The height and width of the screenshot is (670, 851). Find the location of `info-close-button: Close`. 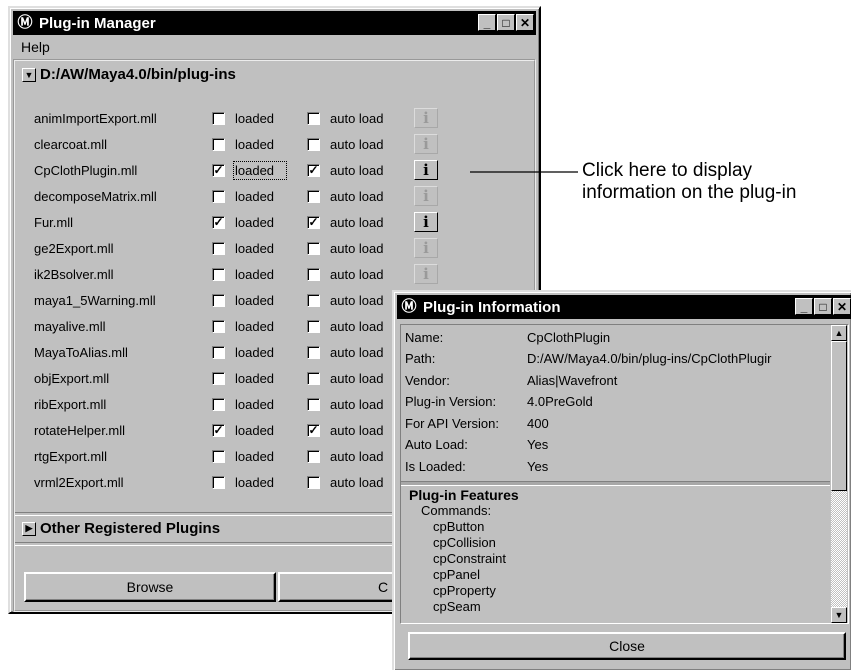

info-close-button: Close is located at coordinates (627, 646).